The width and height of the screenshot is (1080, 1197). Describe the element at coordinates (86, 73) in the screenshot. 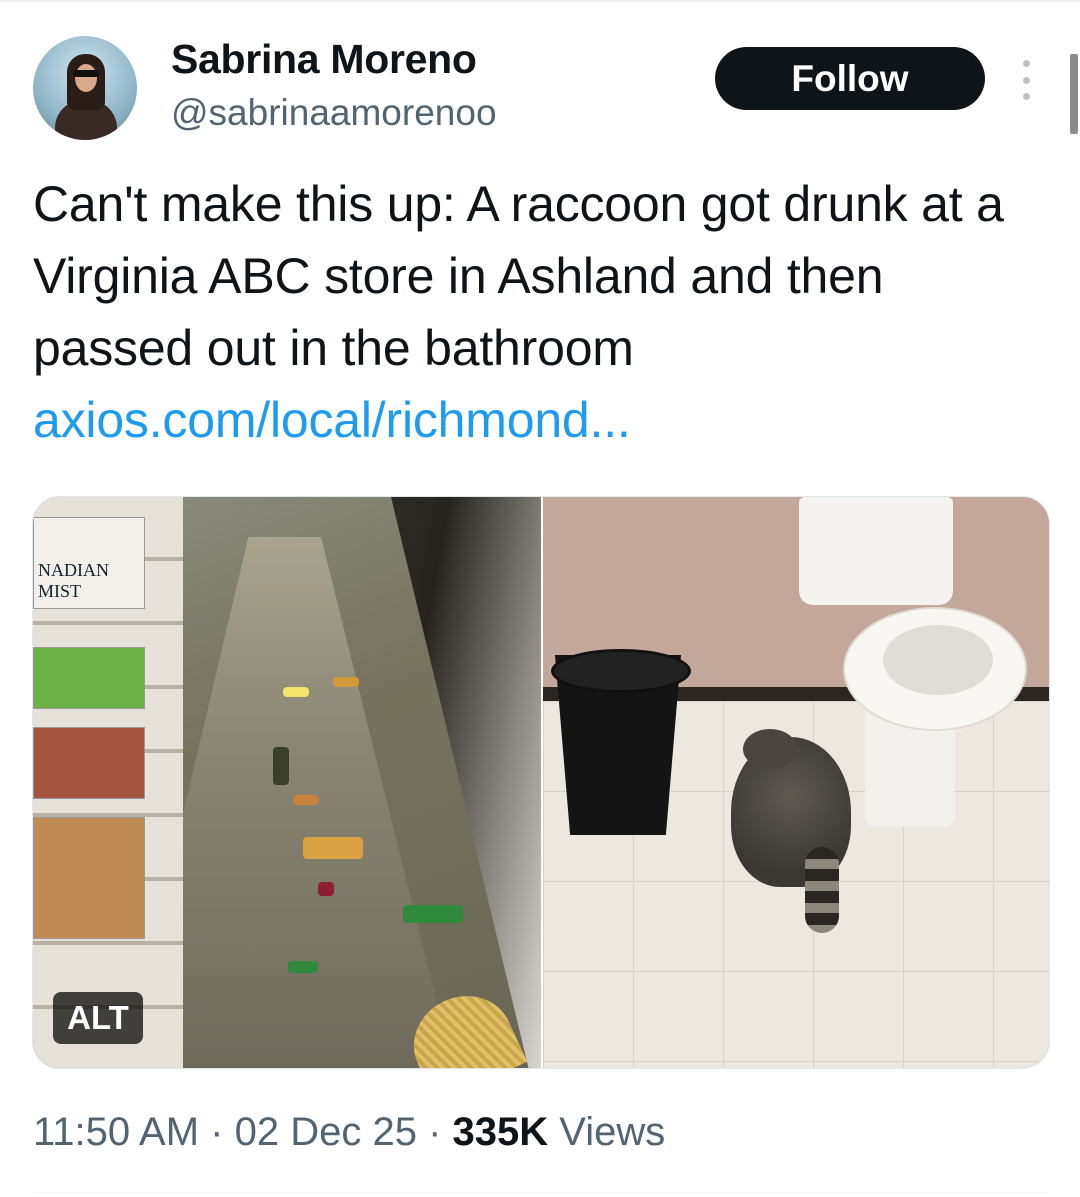

I see `avatar-glasses-shape` at that location.